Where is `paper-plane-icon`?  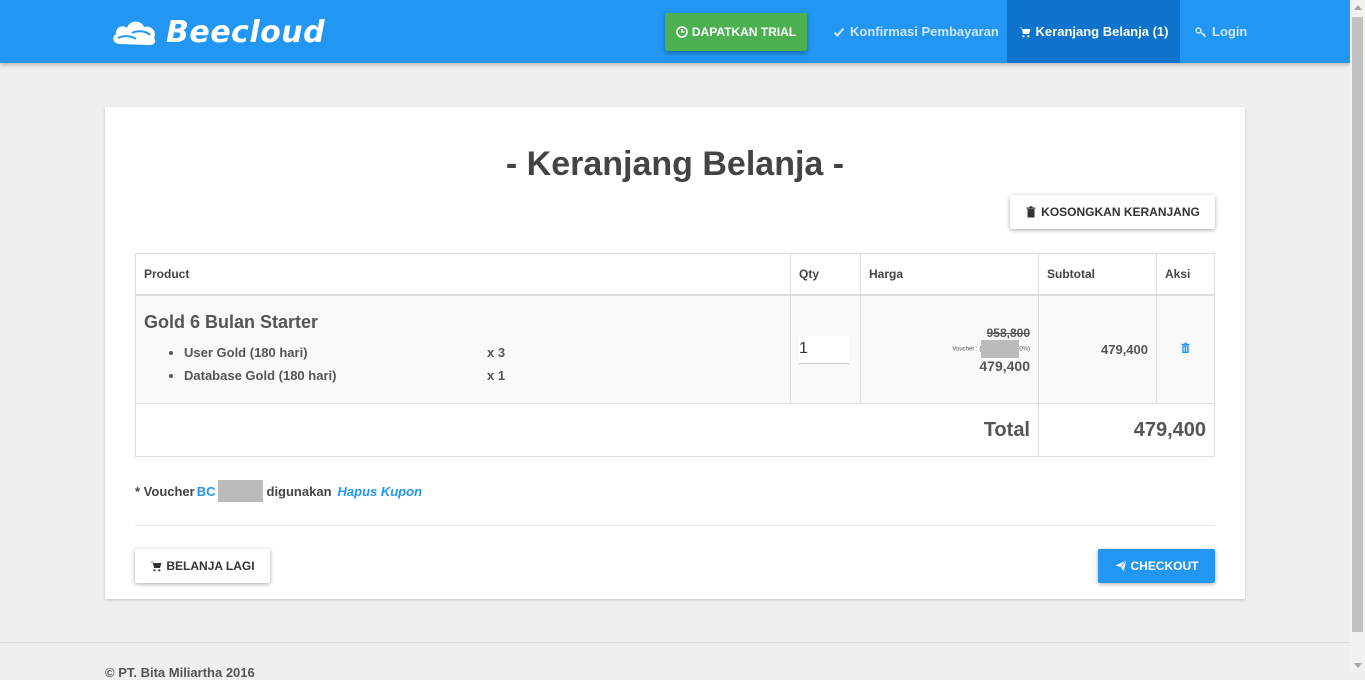
paper-plane-icon is located at coordinates (1121, 566).